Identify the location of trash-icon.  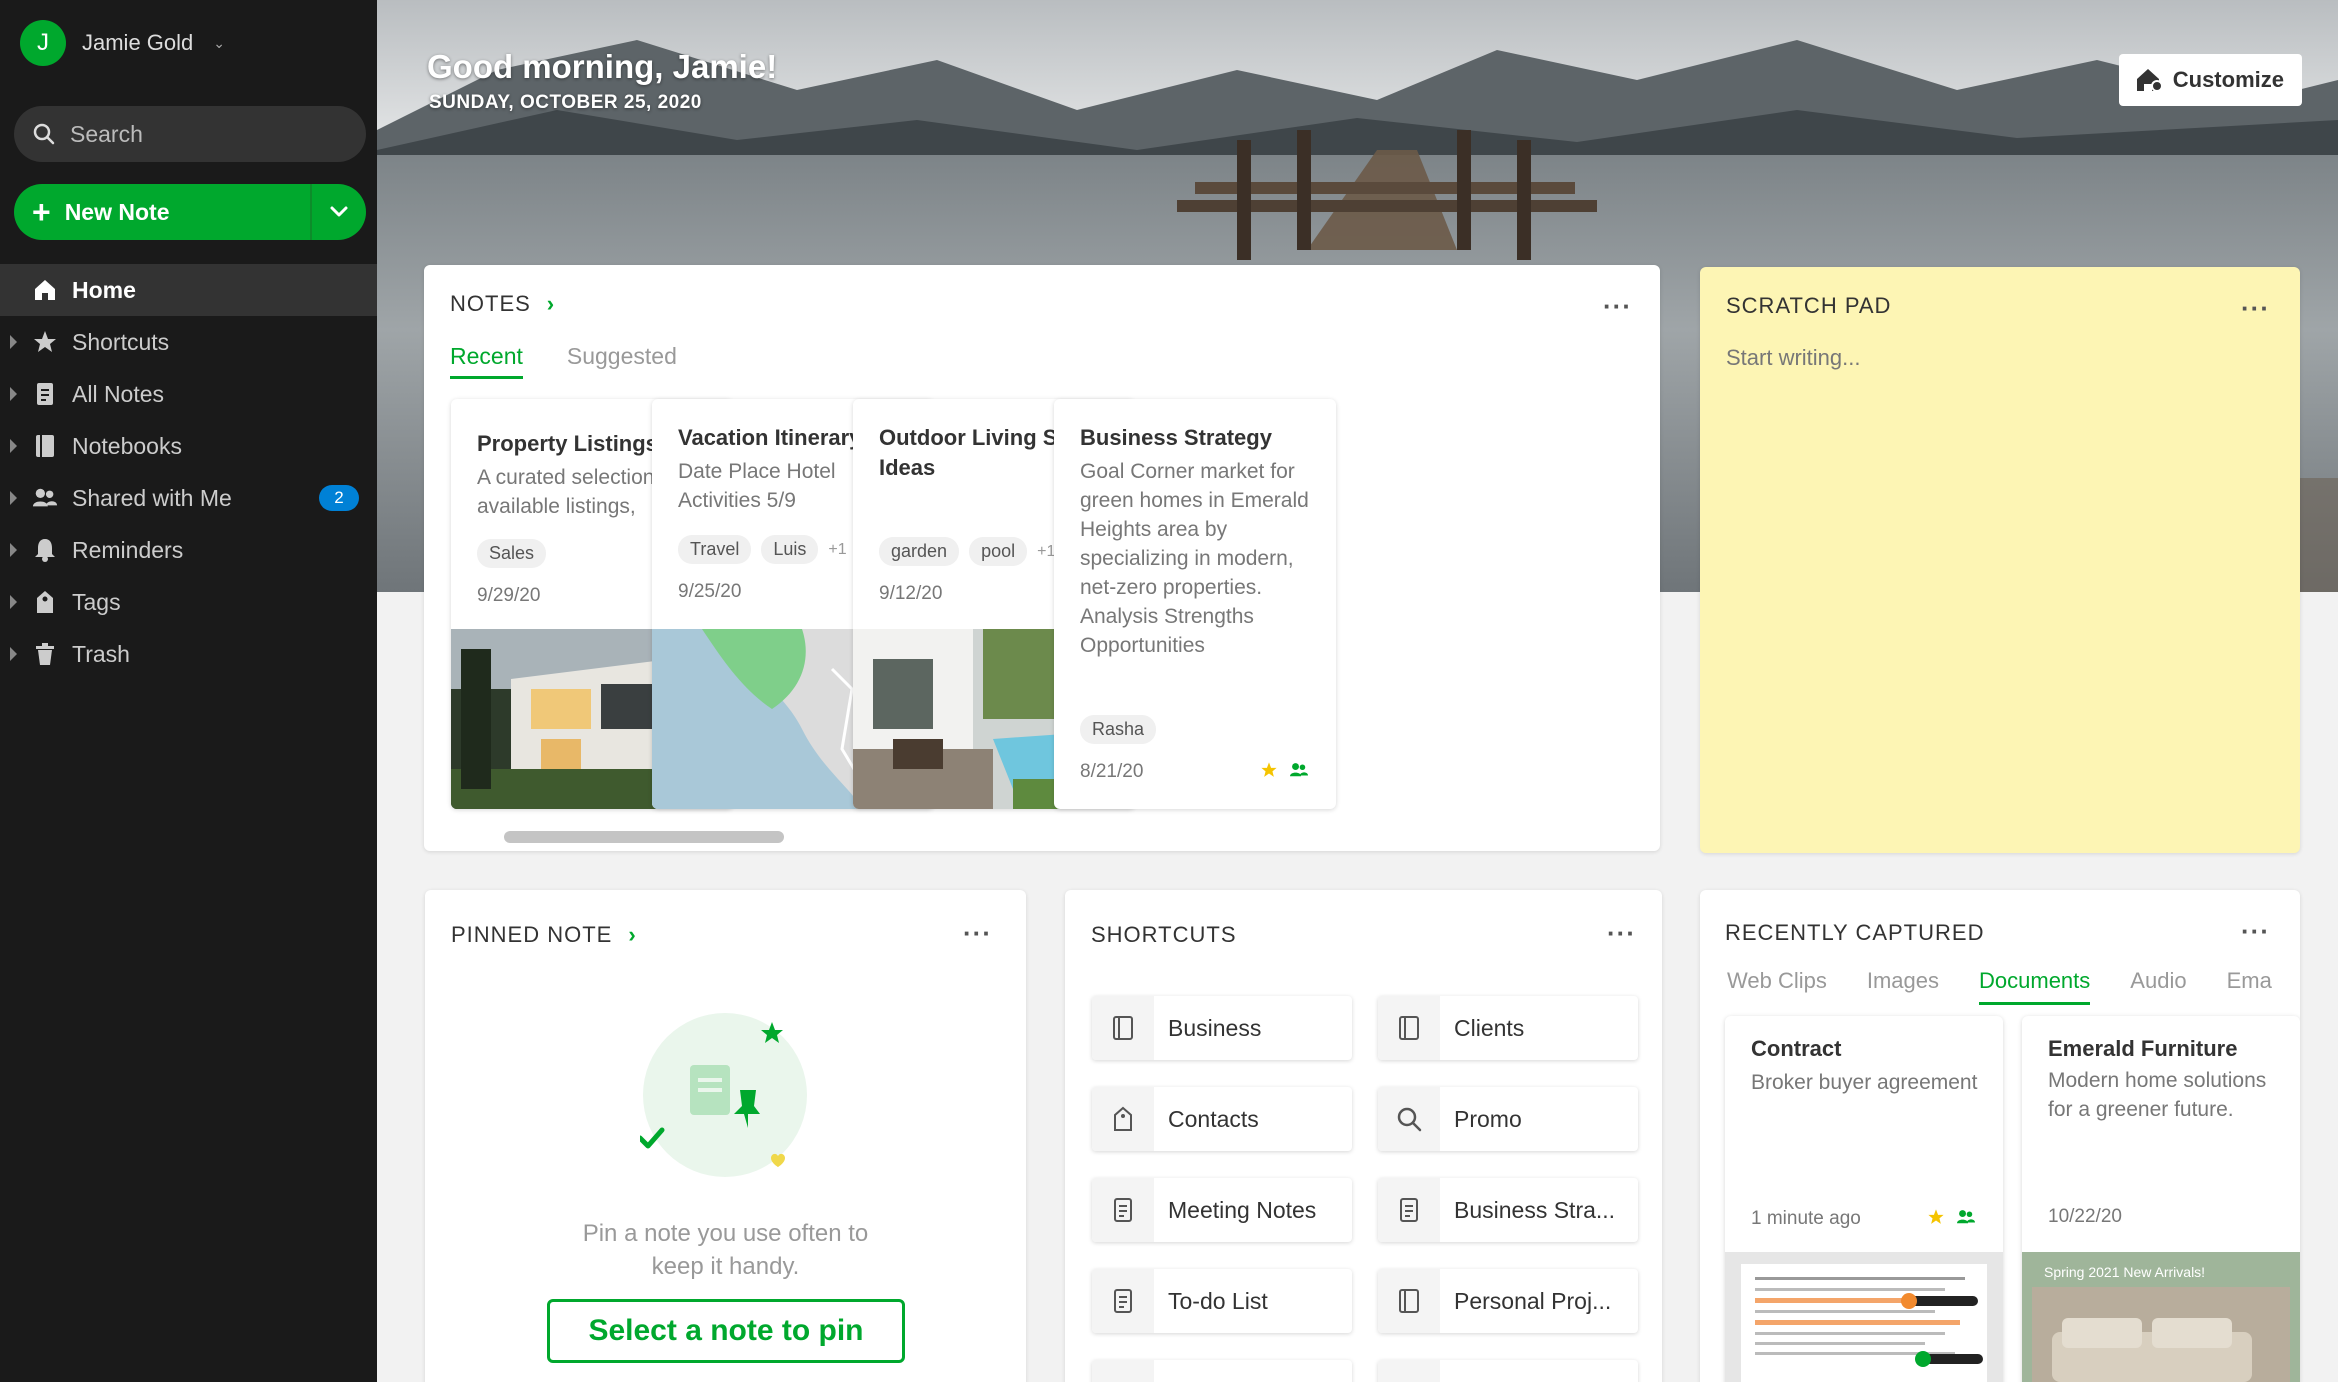
(45, 654).